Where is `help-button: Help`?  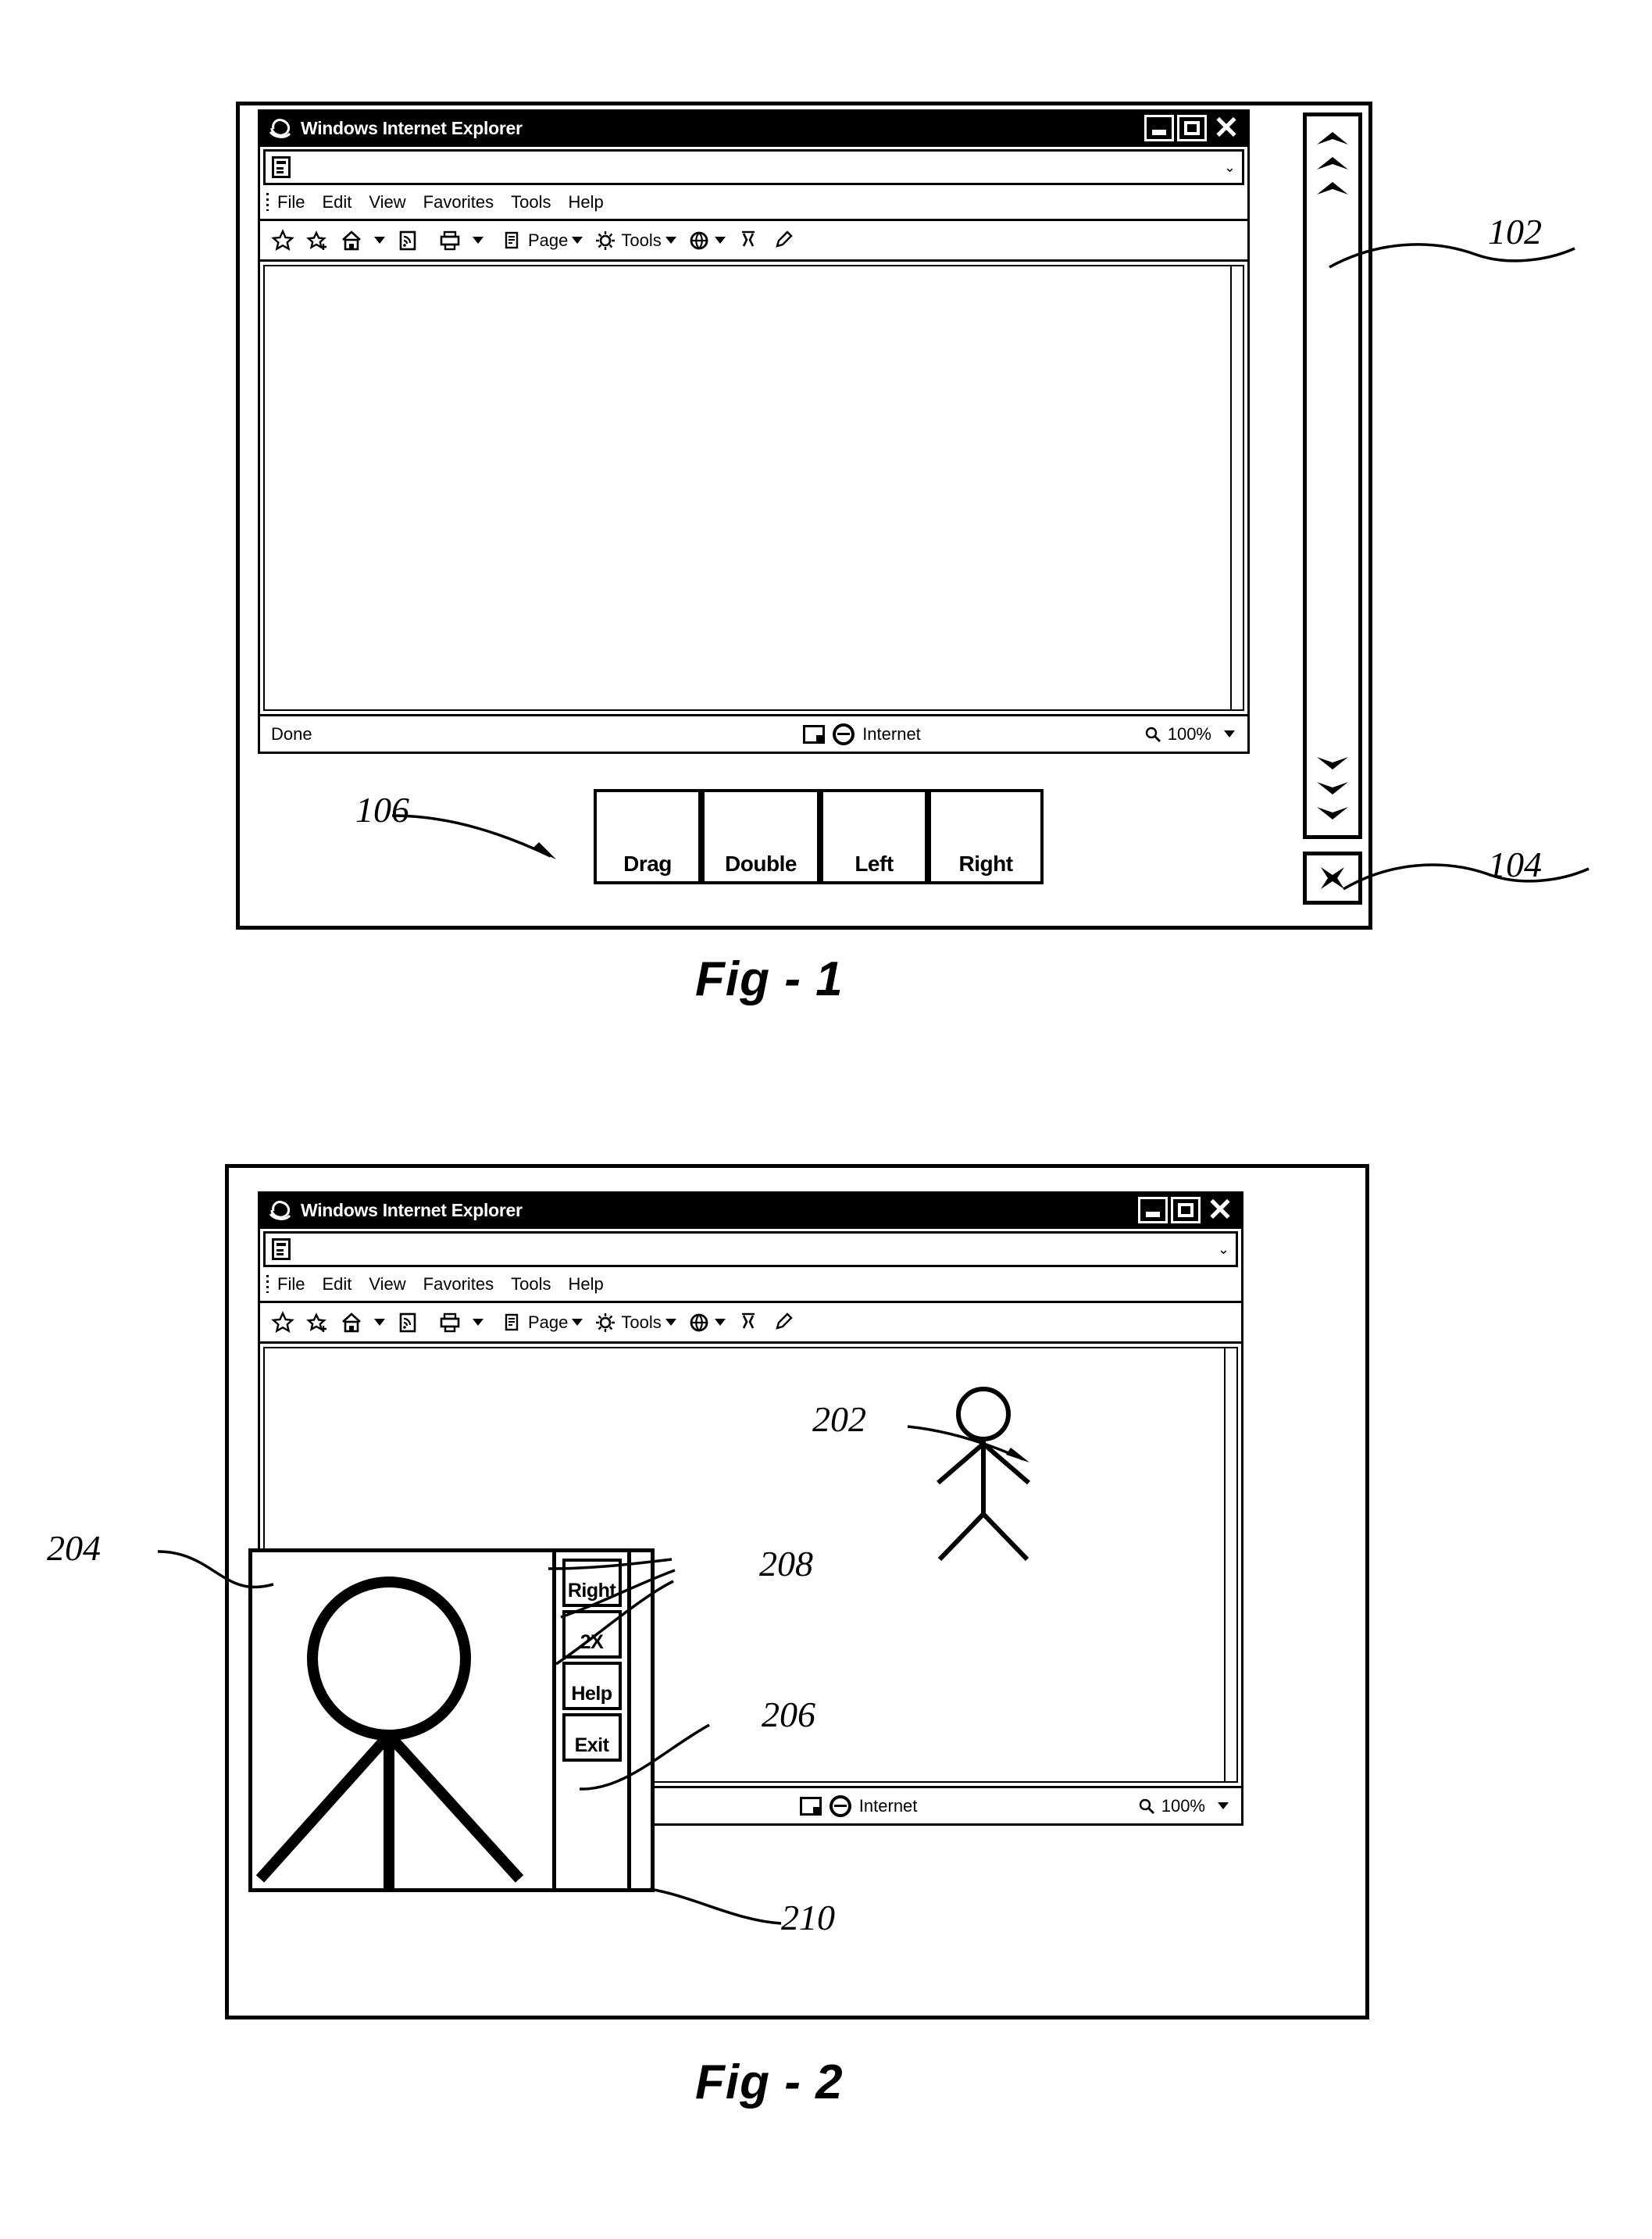 help-button: Help is located at coordinates (592, 1686).